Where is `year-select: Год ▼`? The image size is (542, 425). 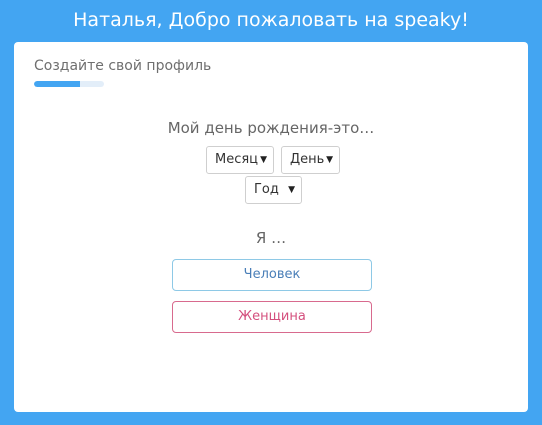 year-select: Год ▼ is located at coordinates (273, 190).